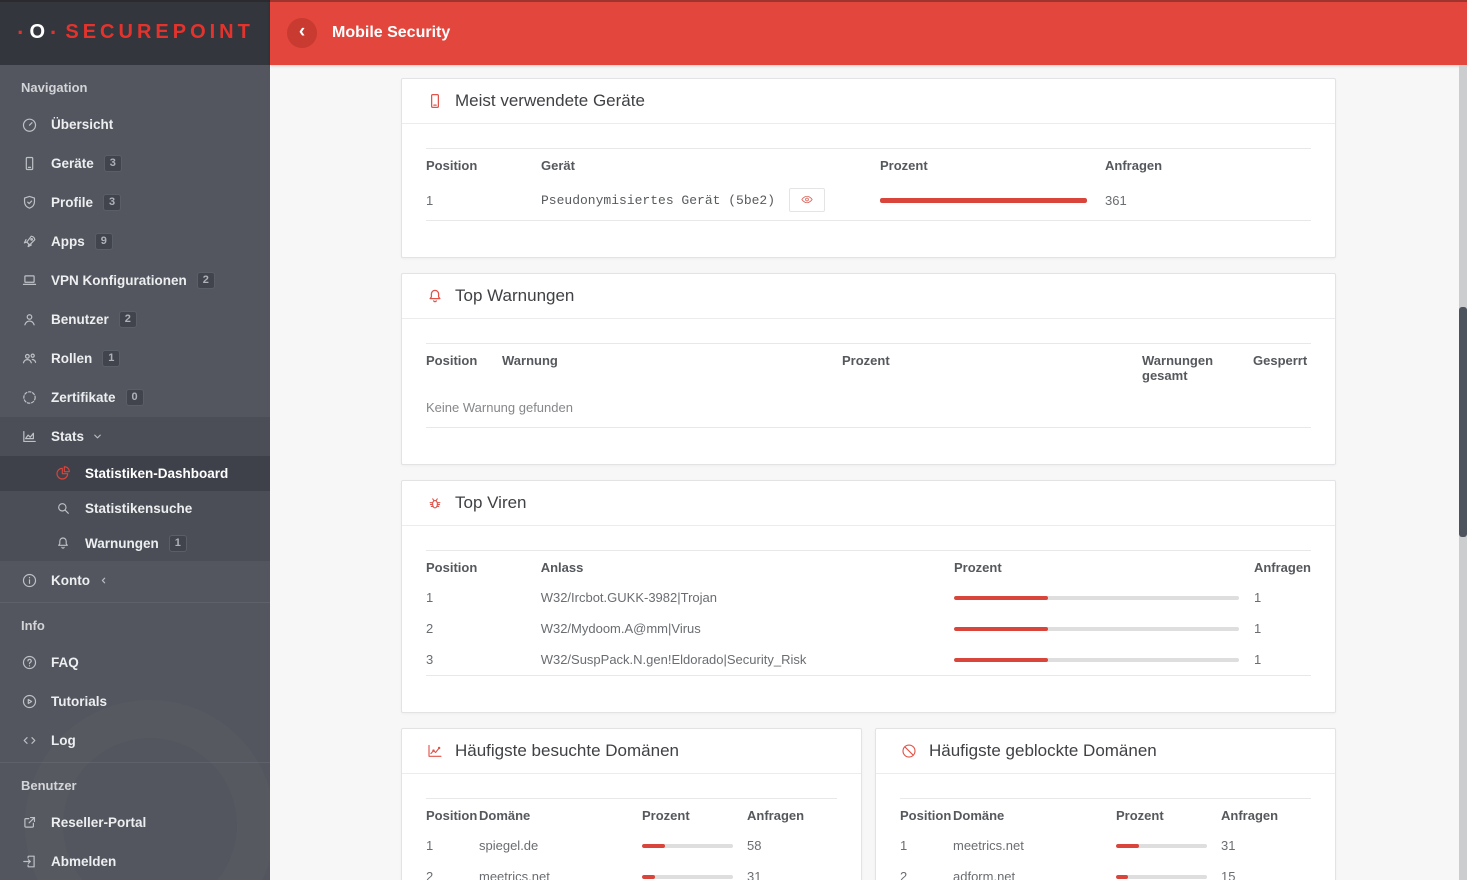  What do you see at coordinates (754, 845) in the screenshot?
I see `cell-requests: 58` at bounding box center [754, 845].